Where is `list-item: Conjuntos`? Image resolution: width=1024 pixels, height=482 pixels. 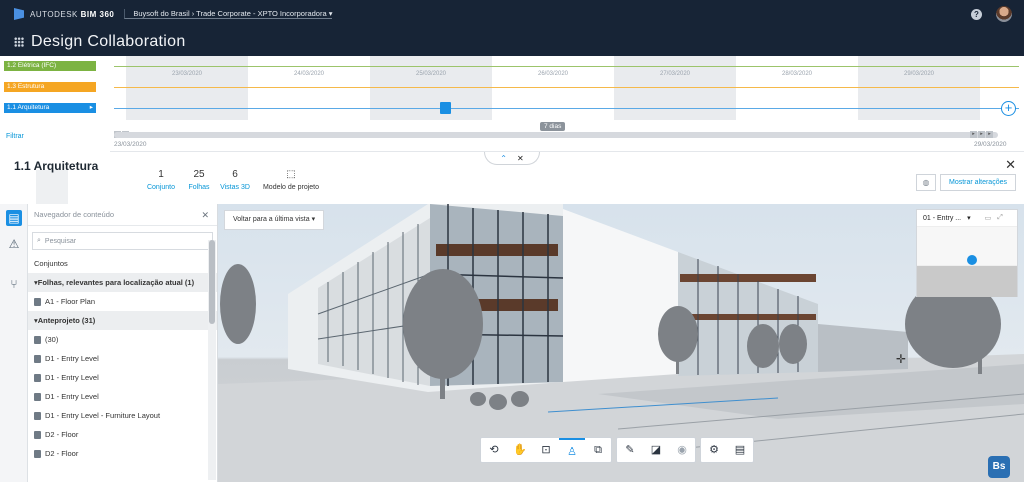
list-item: Conjuntos is located at coordinates (122, 263).